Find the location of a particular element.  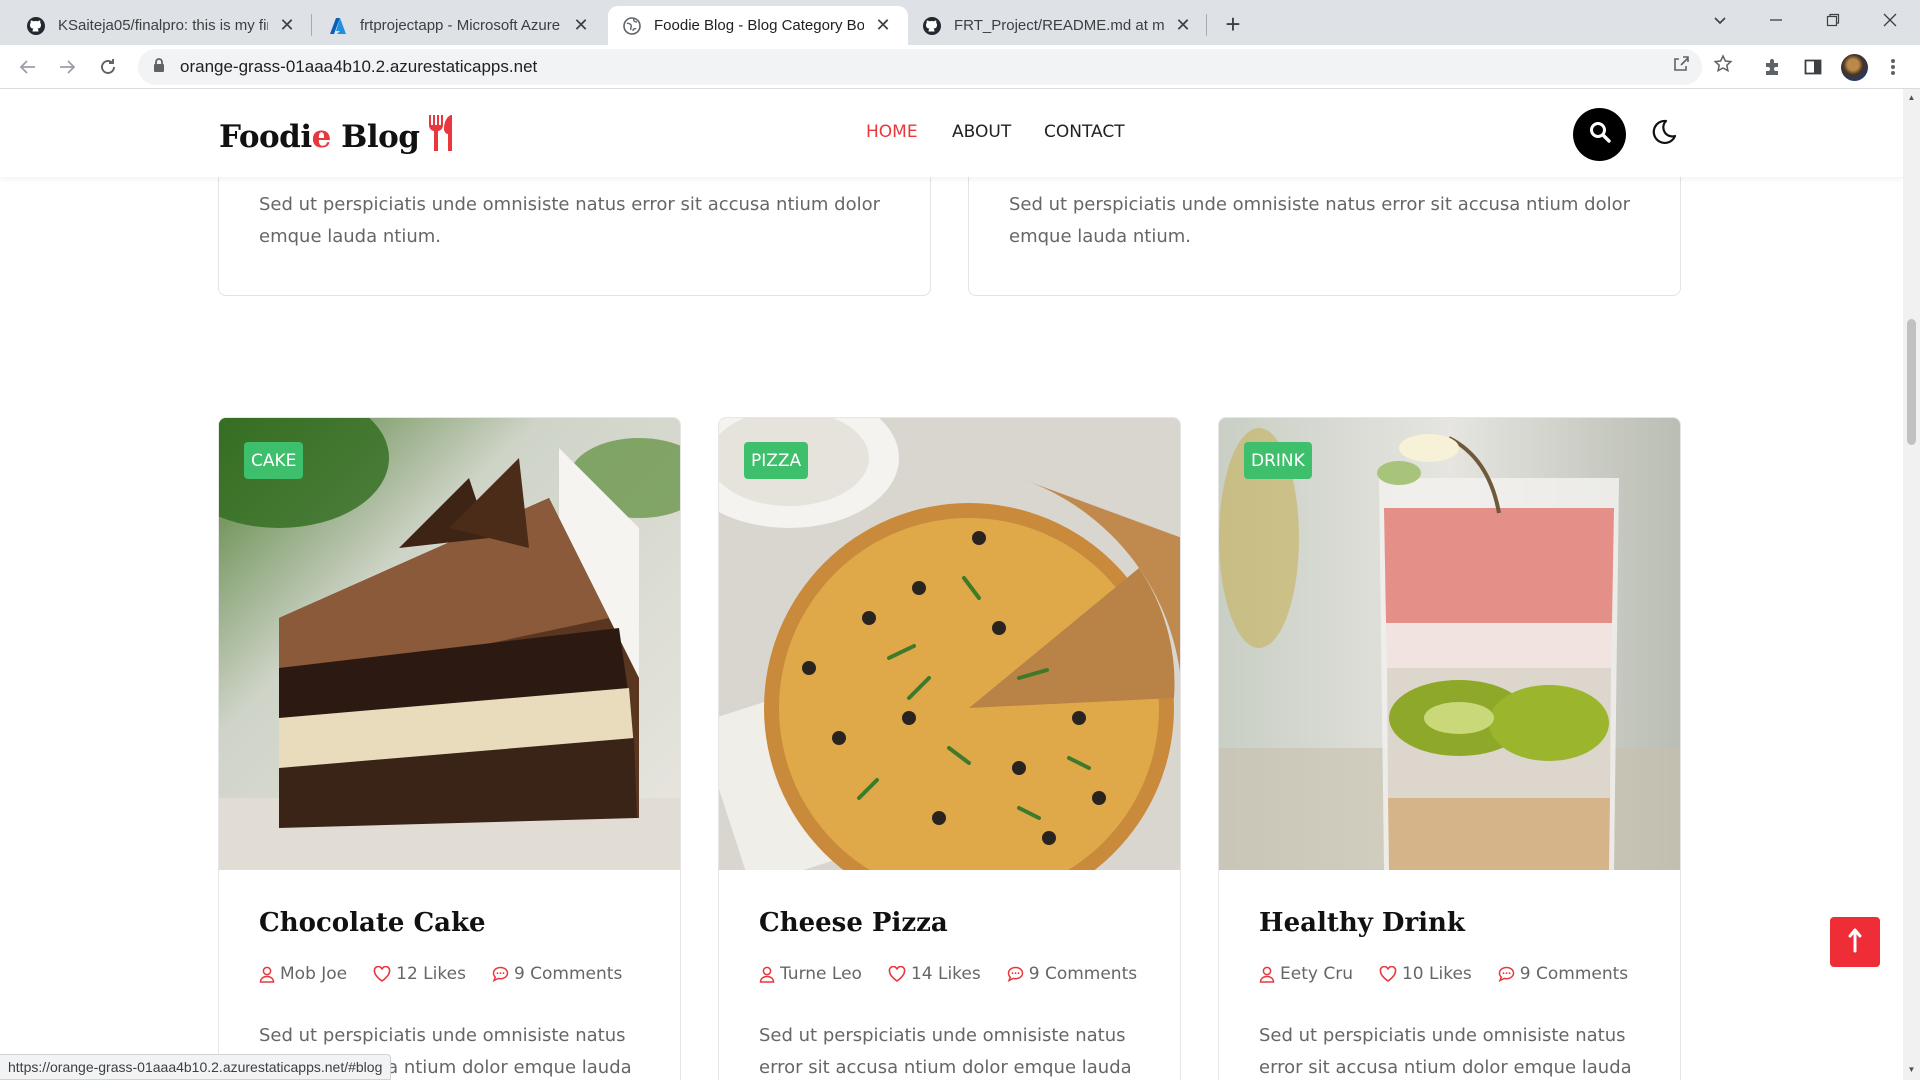

post-title: Healthy Drink is located at coordinates (1362, 923).